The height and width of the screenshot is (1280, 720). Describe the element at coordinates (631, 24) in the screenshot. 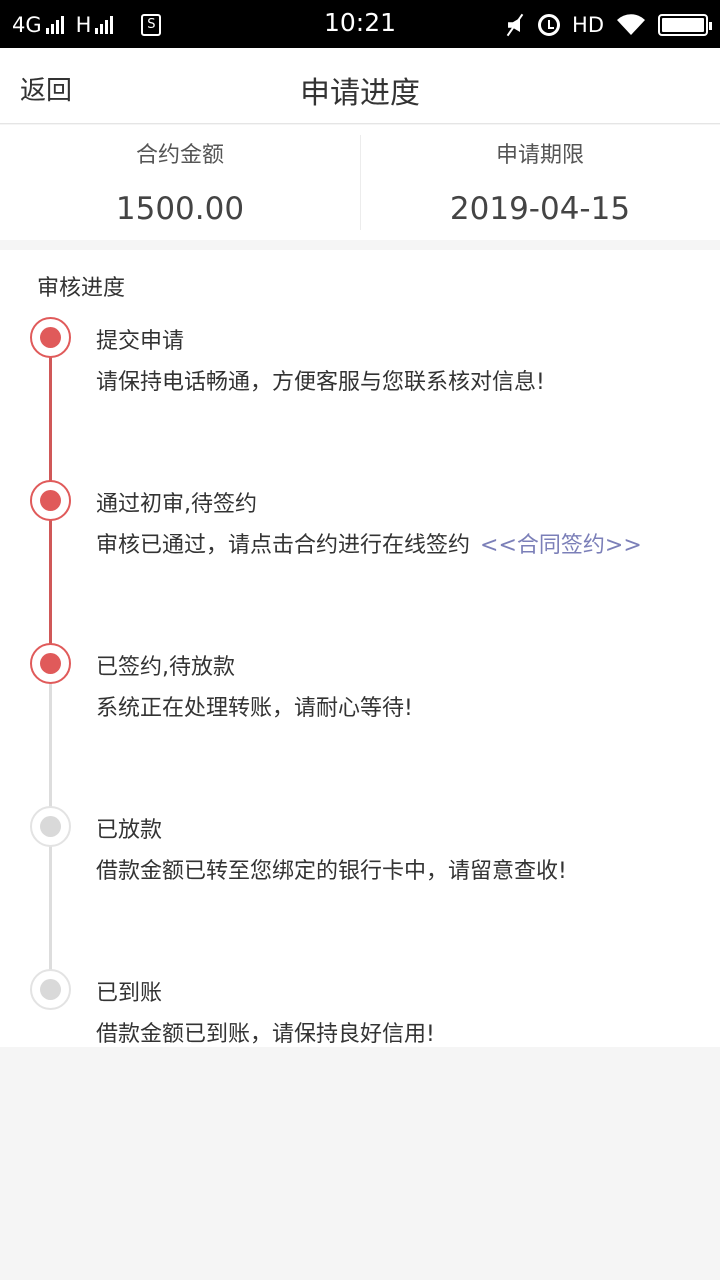

I see `wifi-icon` at that location.